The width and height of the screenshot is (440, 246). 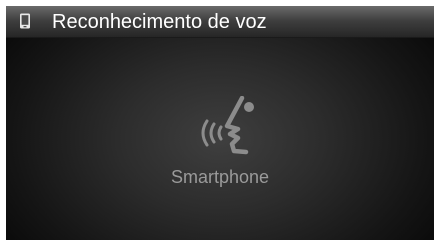 What do you see at coordinates (227, 125) in the screenshot?
I see `voice-recognition-icon` at bounding box center [227, 125].